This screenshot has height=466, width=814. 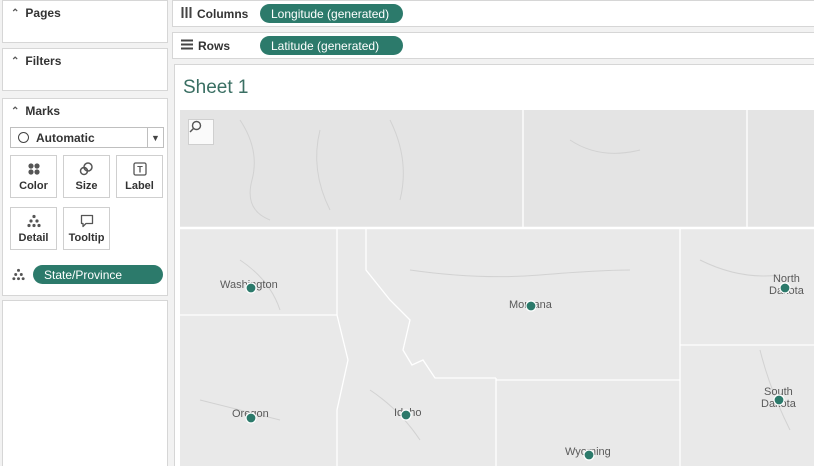 What do you see at coordinates (23, 137) in the screenshot?
I see `circle-icon` at bounding box center [23, 137].